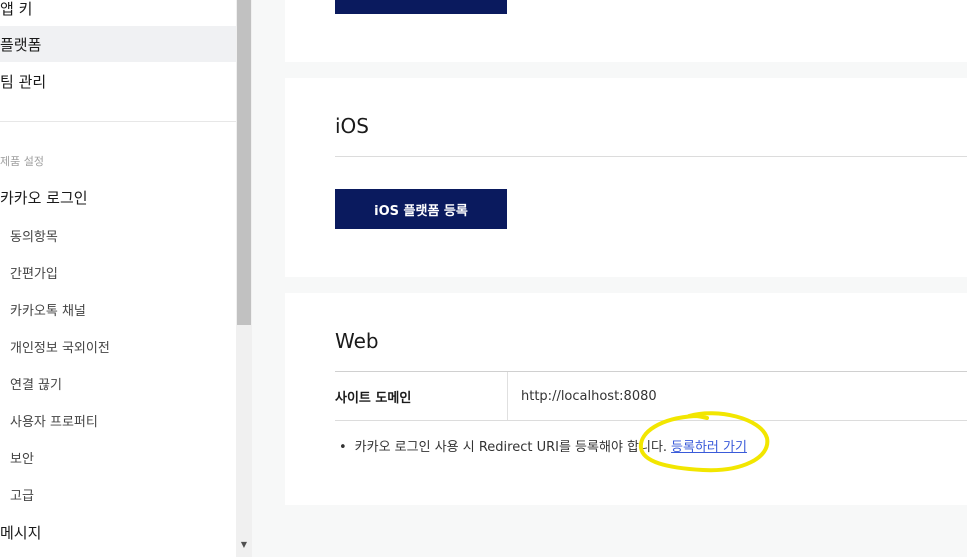  Describe the element at coordinates (352, 126) in the screenshot. I see `ios-section-title: iOS` at that location.